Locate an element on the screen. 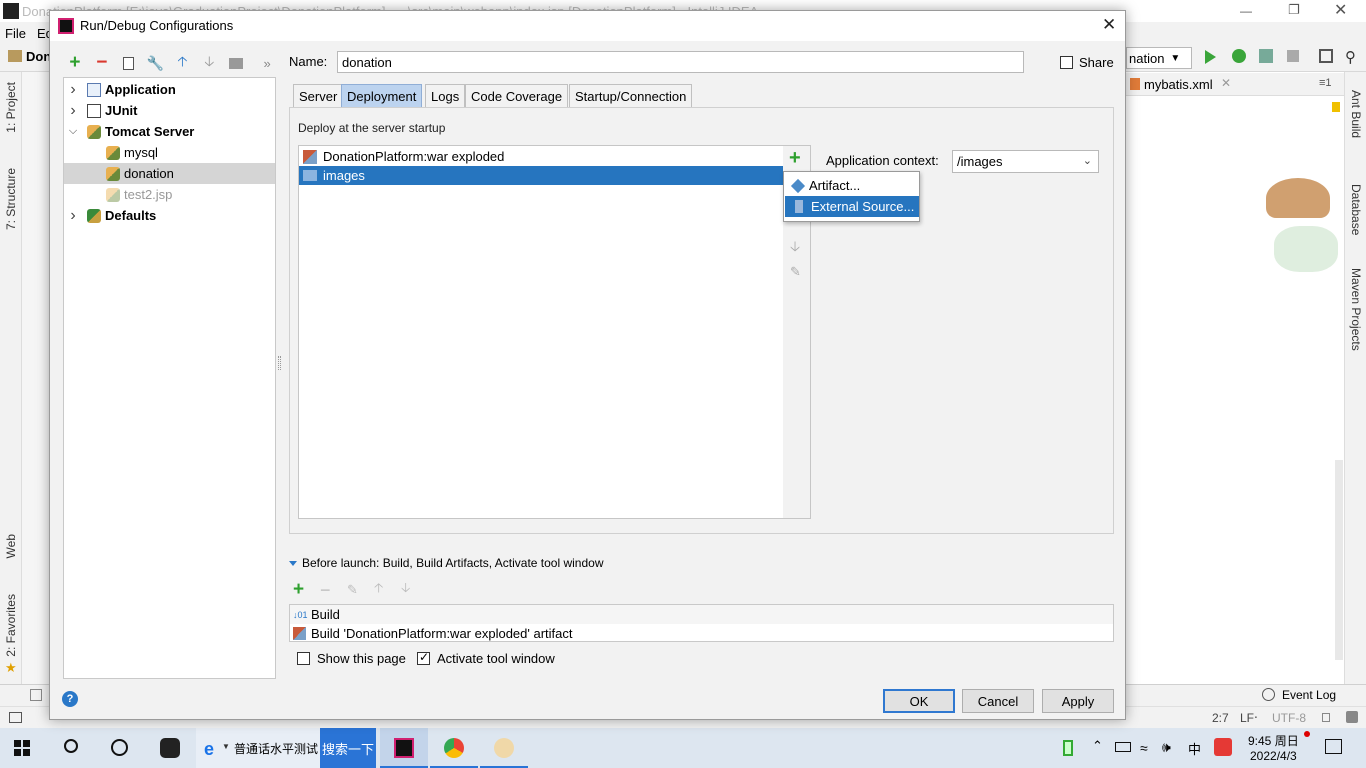 The image size is (1366, 768). copy-config-icon is located at coordinates (129, 63).